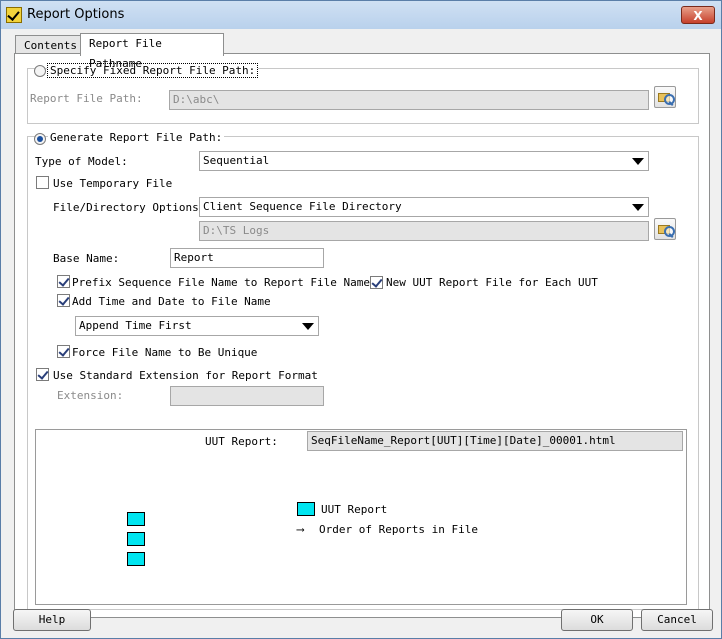 The image size is (722, 639). Describe the element at coordinates (42, 182) in the screenshot. I see `use-temporary-file-checkbox` at that location.